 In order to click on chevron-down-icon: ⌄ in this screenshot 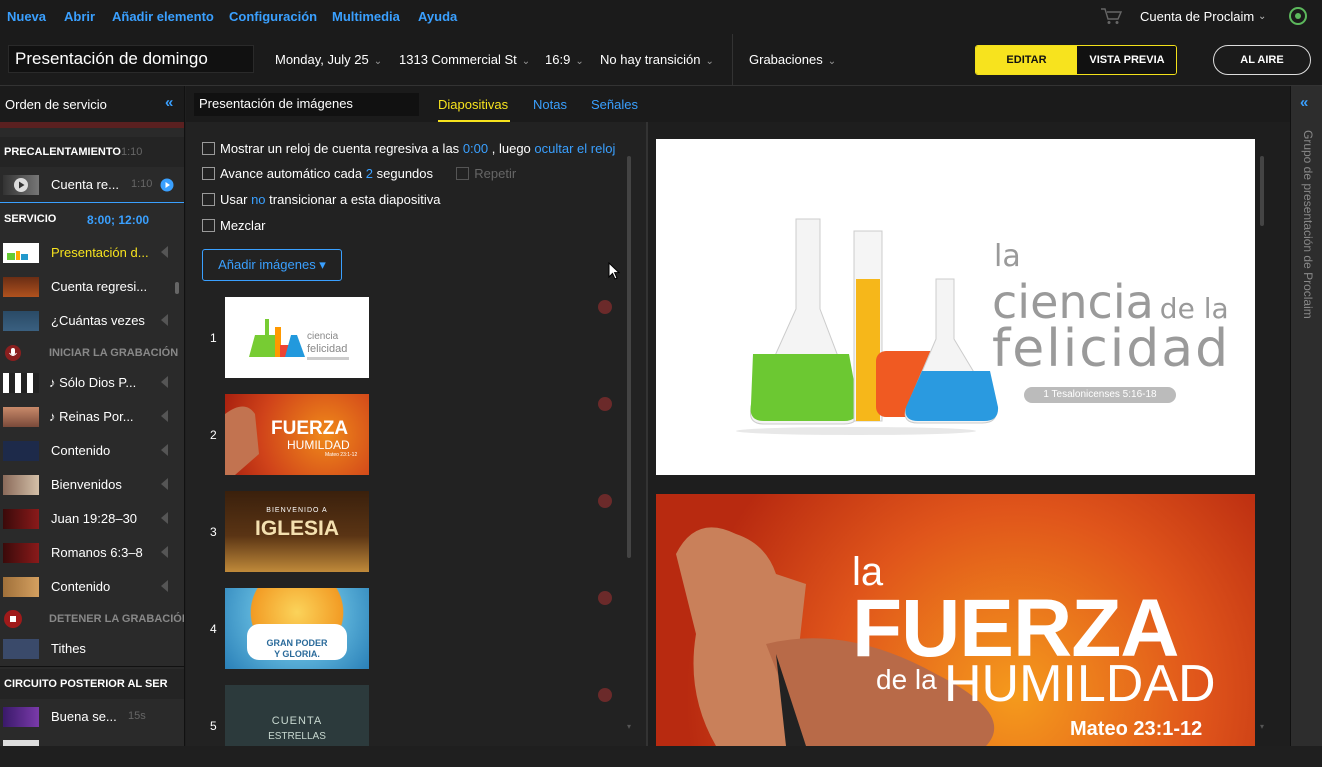, I will do `click(579, 61)`.